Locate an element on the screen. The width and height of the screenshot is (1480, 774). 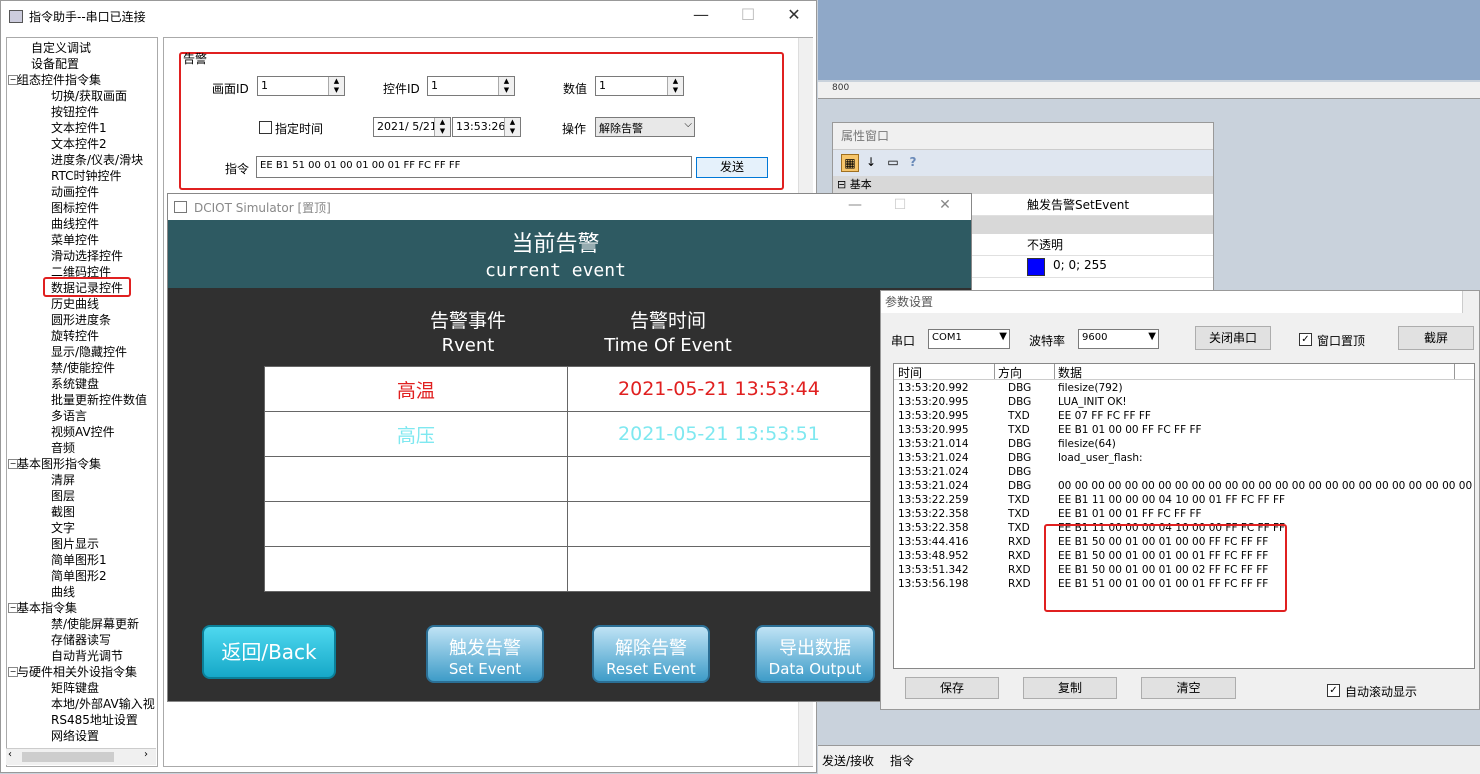
scroll-thumb is located at coordinates (68, 757).